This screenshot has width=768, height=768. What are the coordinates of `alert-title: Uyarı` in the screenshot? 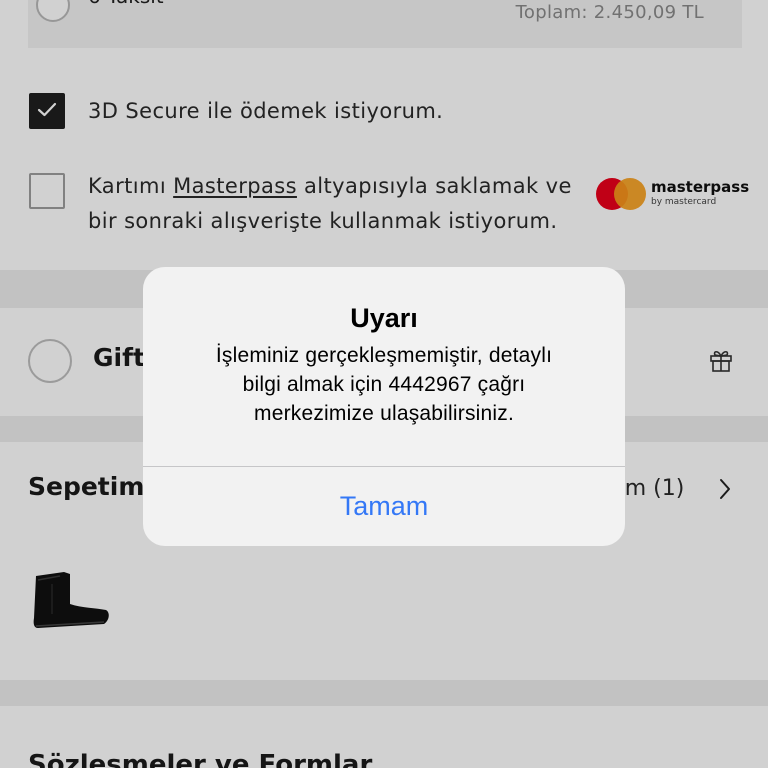 It's located at (384, 318).